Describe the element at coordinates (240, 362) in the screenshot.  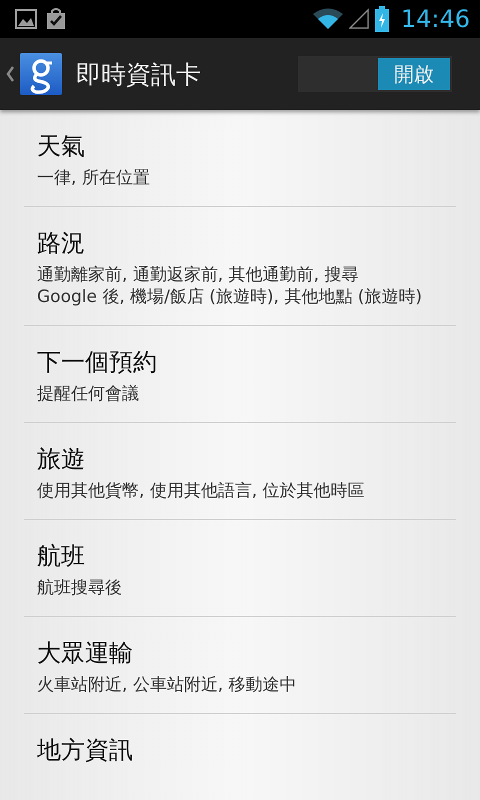
I see `setting-title: 下一個預約` at that location.